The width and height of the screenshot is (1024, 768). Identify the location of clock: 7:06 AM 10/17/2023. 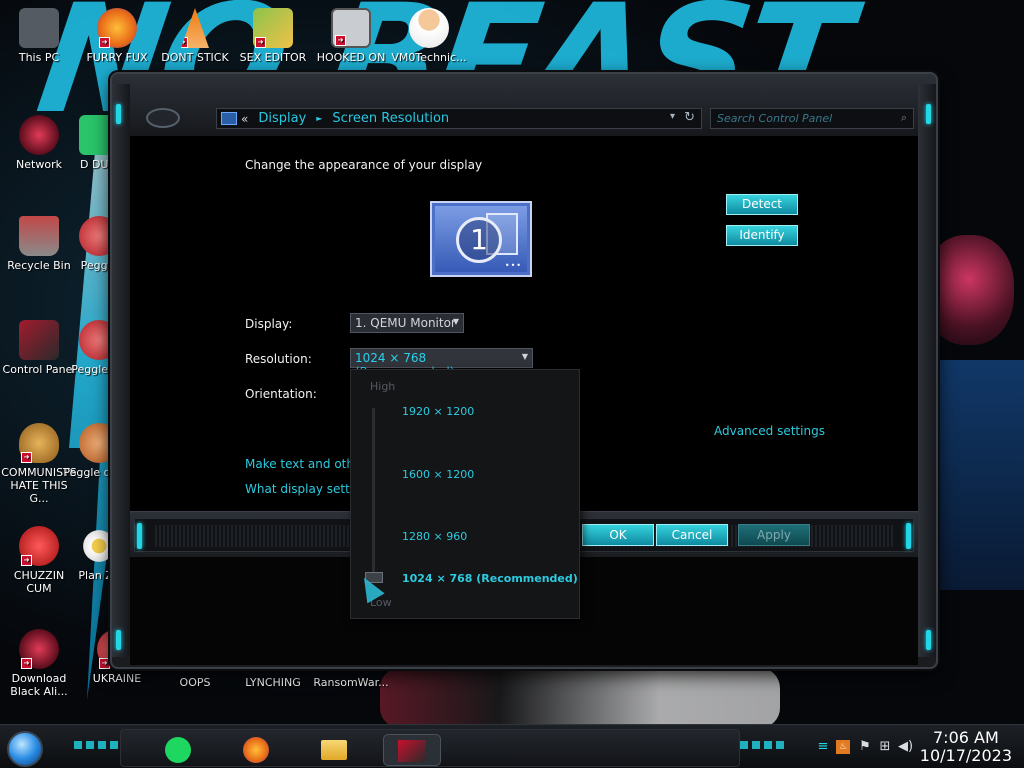
(966, 747).